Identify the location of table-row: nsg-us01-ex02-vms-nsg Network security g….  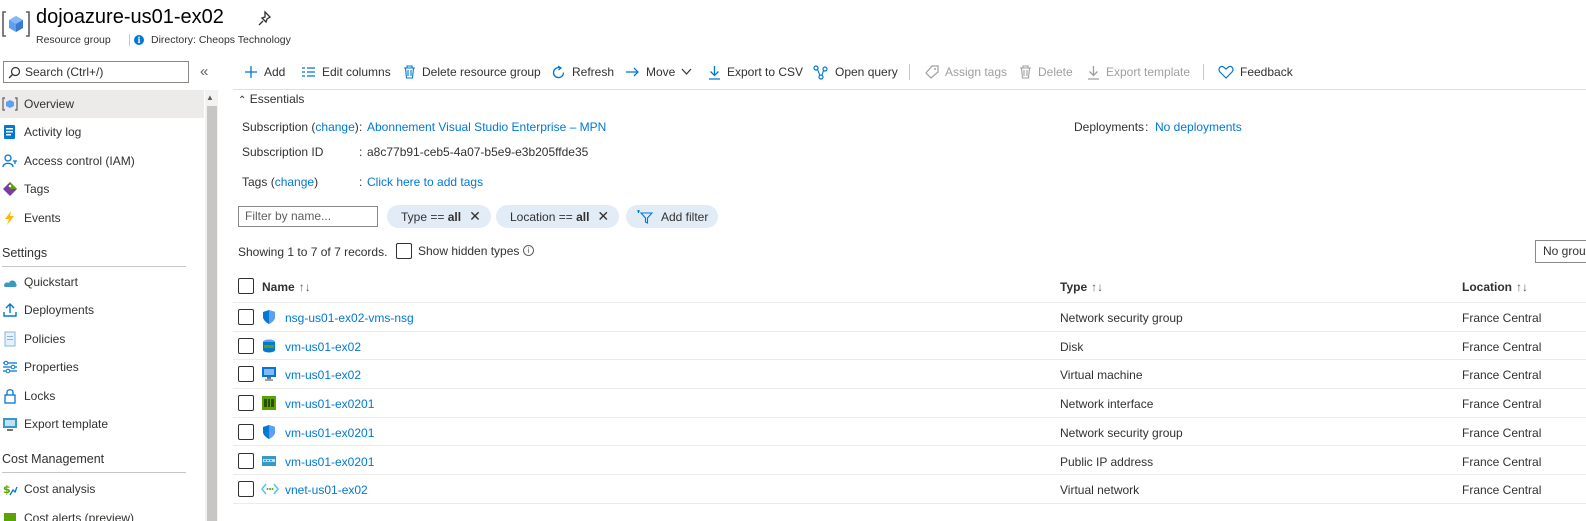
(909, 317).